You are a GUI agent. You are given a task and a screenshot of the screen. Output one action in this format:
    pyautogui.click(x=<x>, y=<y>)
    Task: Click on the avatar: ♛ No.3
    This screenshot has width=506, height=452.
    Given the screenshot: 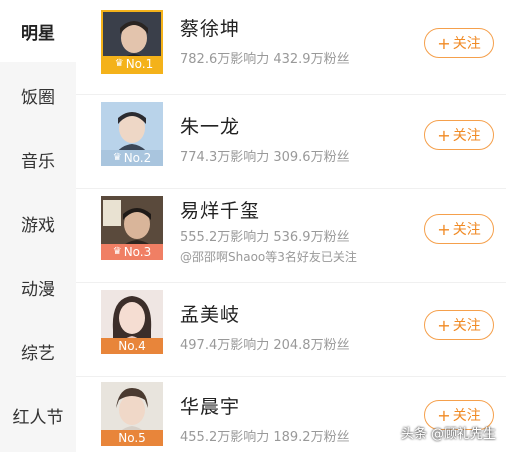 What is the action you would take?
    pyautogui.click(x=132, y=228)
    